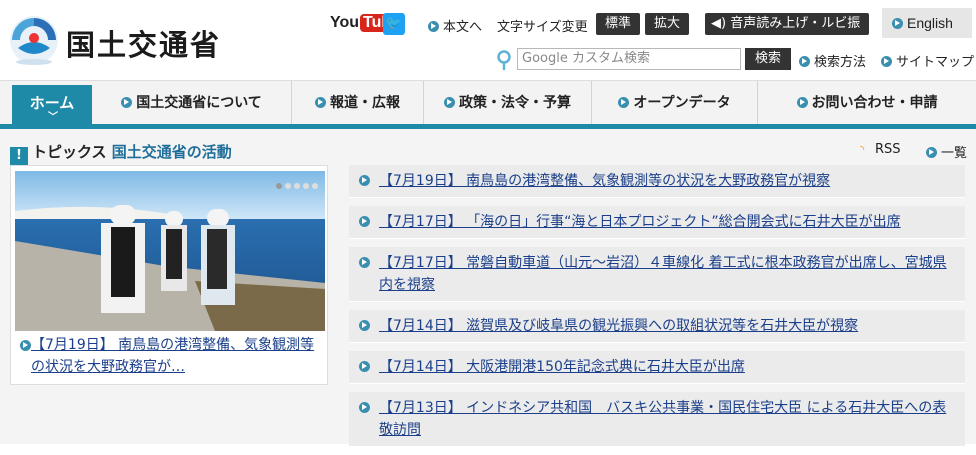 Image resolution: width=976 pixels, height=455 pixels. Describe the element at coordinates (170, 251) in the screenshot. I see `featured-photo` at that location.